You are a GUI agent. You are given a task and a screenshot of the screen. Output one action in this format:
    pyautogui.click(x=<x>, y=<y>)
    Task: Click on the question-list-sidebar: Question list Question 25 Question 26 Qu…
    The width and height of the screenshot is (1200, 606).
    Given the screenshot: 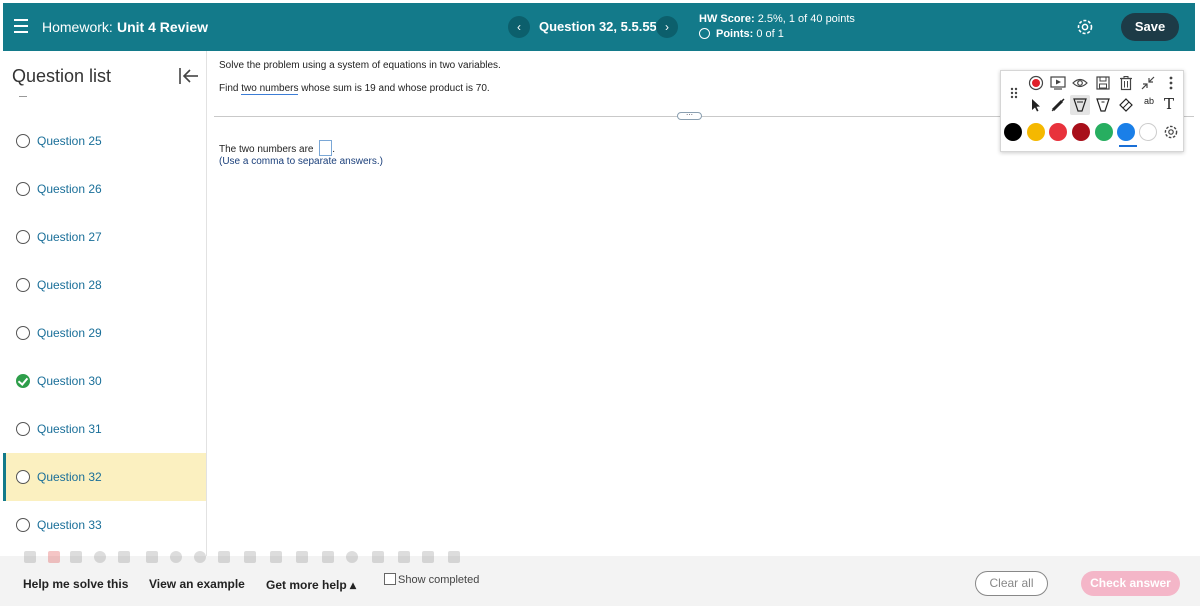 What is the action you would take?
    pyautogui.click(x=105, y=303)
    